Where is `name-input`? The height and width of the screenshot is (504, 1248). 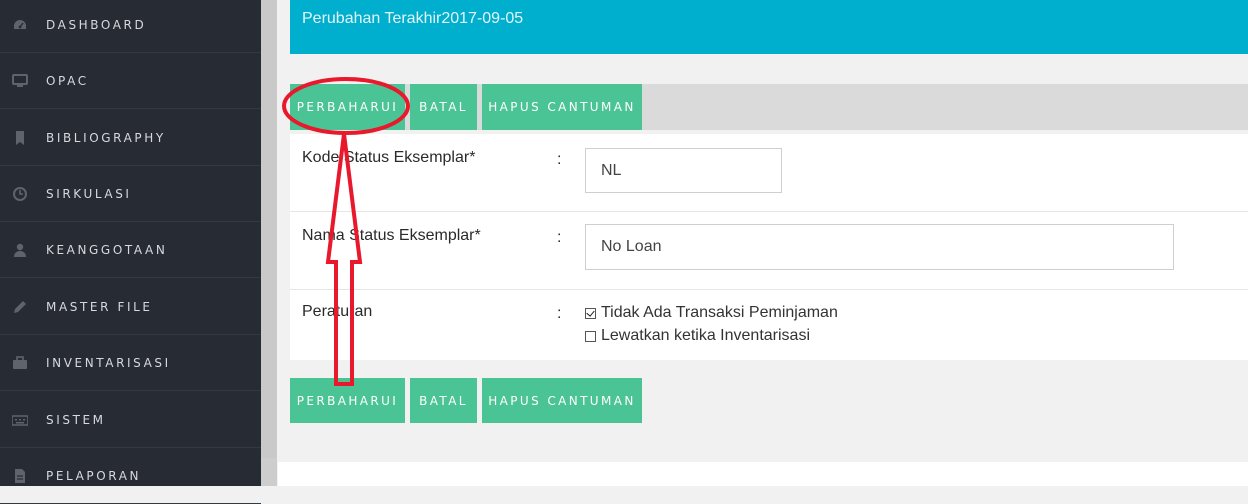
name-input is located at coordinates (879, 247).